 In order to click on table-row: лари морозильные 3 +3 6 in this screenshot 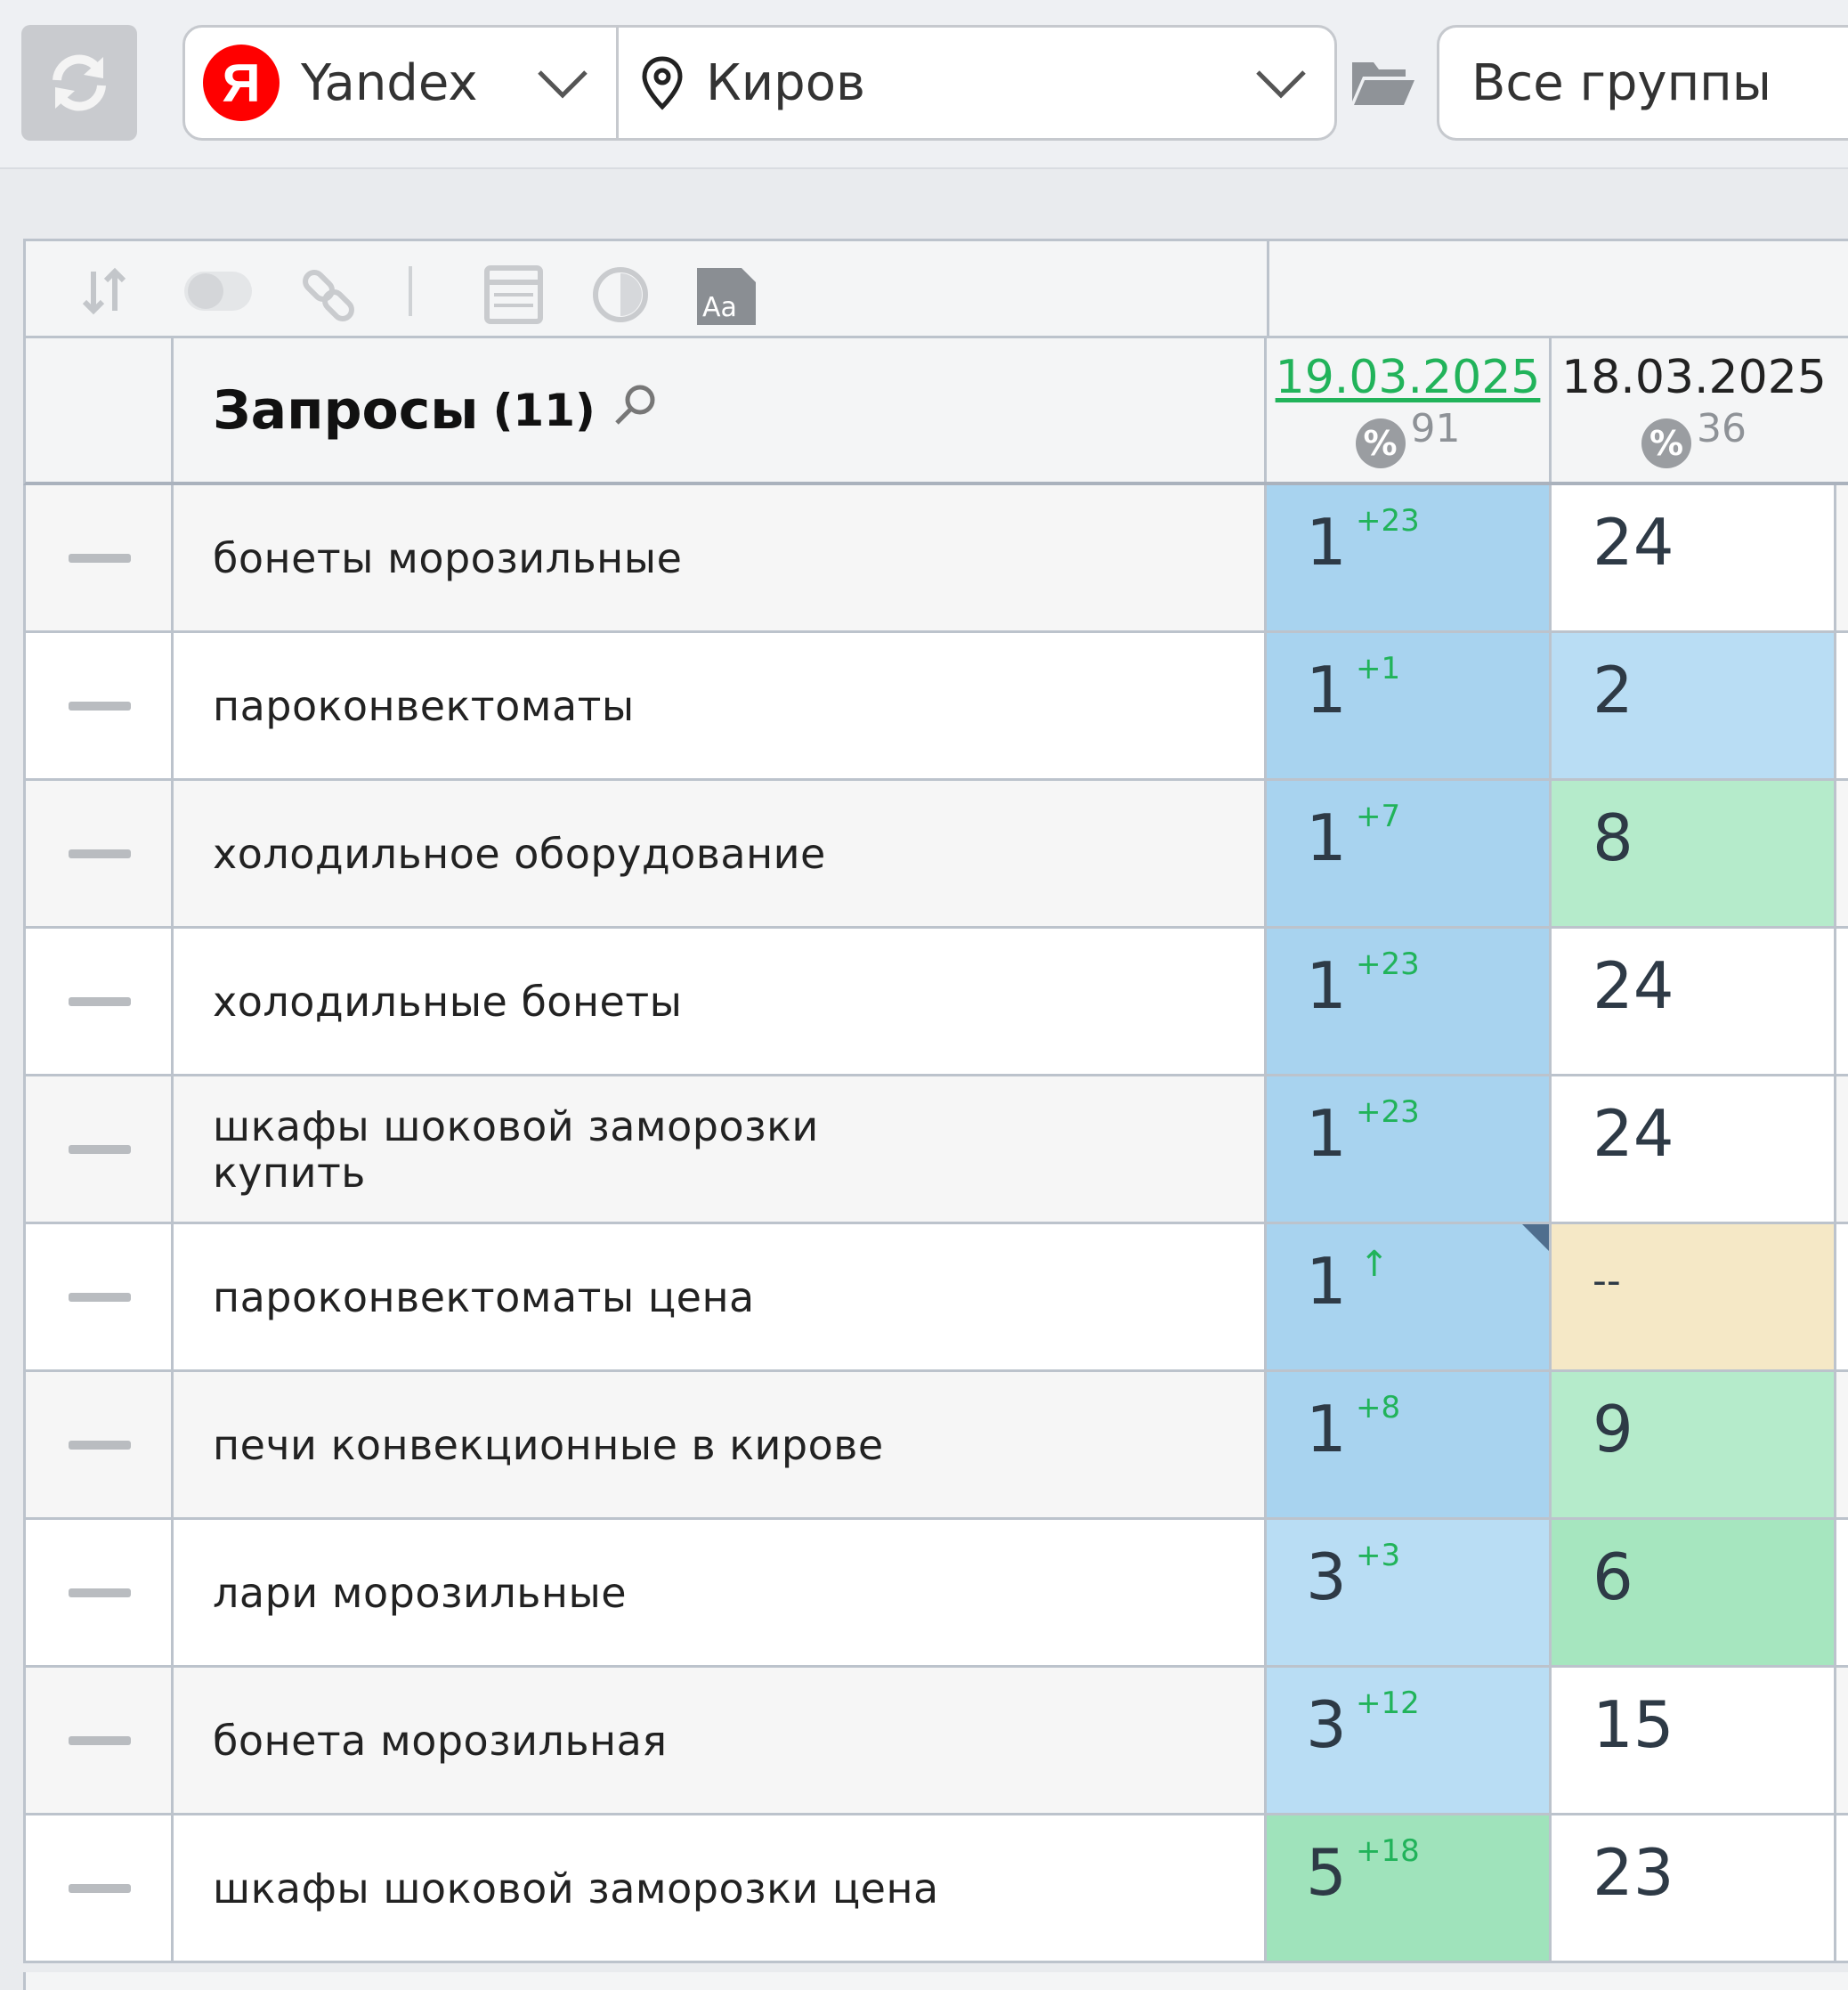, I will do `click(935, 1594)`.